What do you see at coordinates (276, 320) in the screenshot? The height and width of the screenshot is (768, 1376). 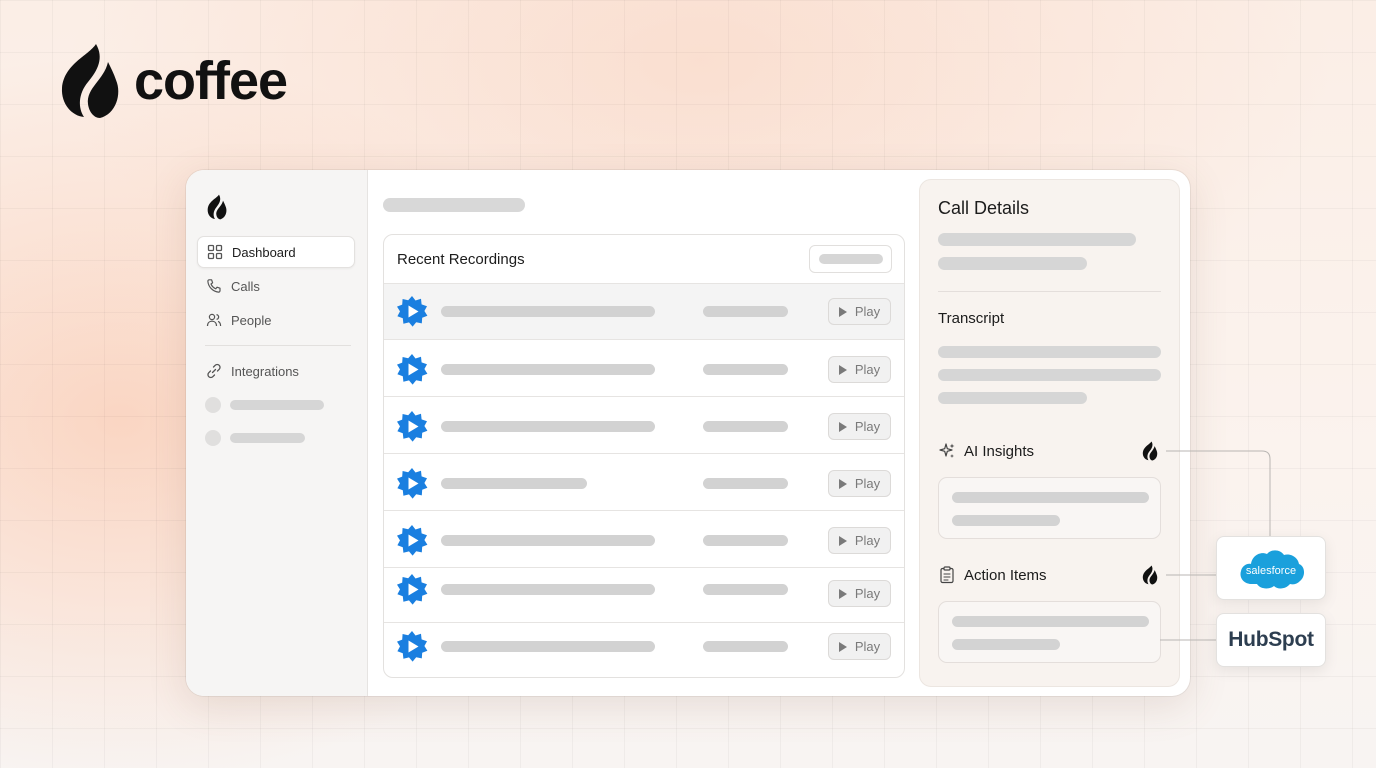 I see `sidebar-item-people: People` at bounding box center [276, 320].